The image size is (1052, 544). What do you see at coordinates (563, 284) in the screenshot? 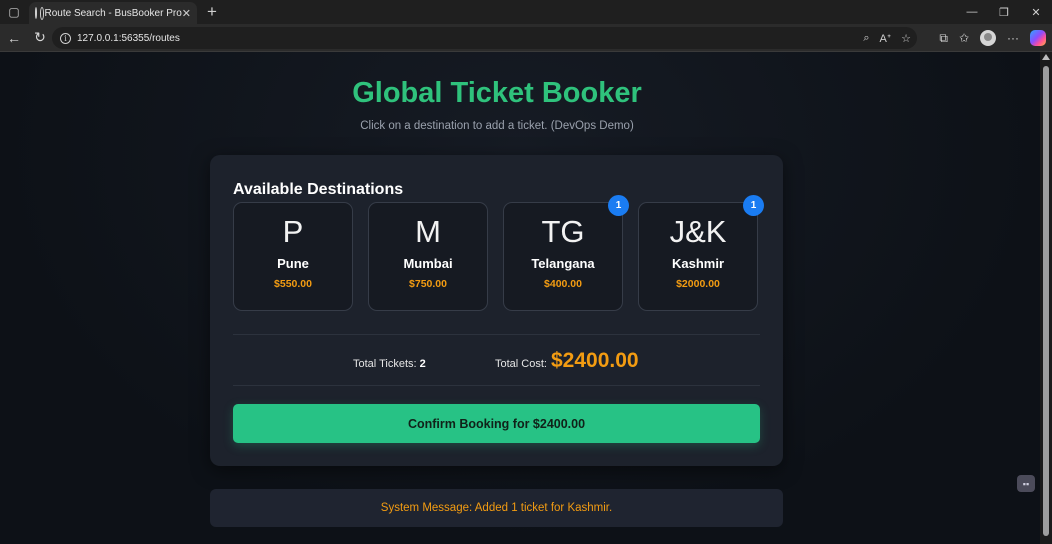
I see `destination-price: $400.00` at bounding box center [563, 284].